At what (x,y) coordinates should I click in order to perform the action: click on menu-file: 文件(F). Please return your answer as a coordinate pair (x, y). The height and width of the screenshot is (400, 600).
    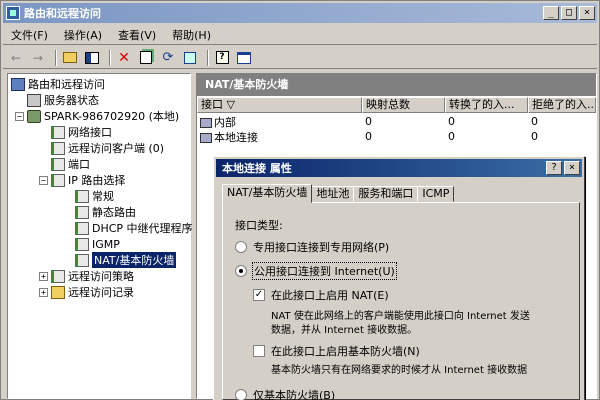
    Looking at the image, I should click on (29, 35).